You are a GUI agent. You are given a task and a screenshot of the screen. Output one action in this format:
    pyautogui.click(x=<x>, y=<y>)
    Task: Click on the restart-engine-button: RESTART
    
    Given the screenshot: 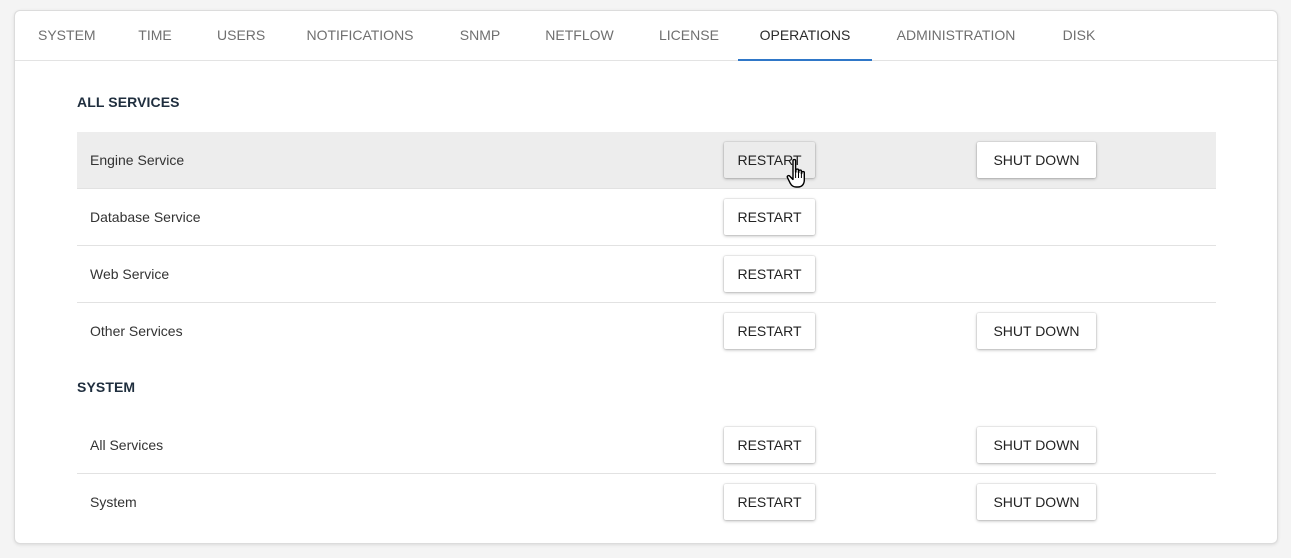 What is the action you would take?
    pyautogui.click(x=769, y=160)
    